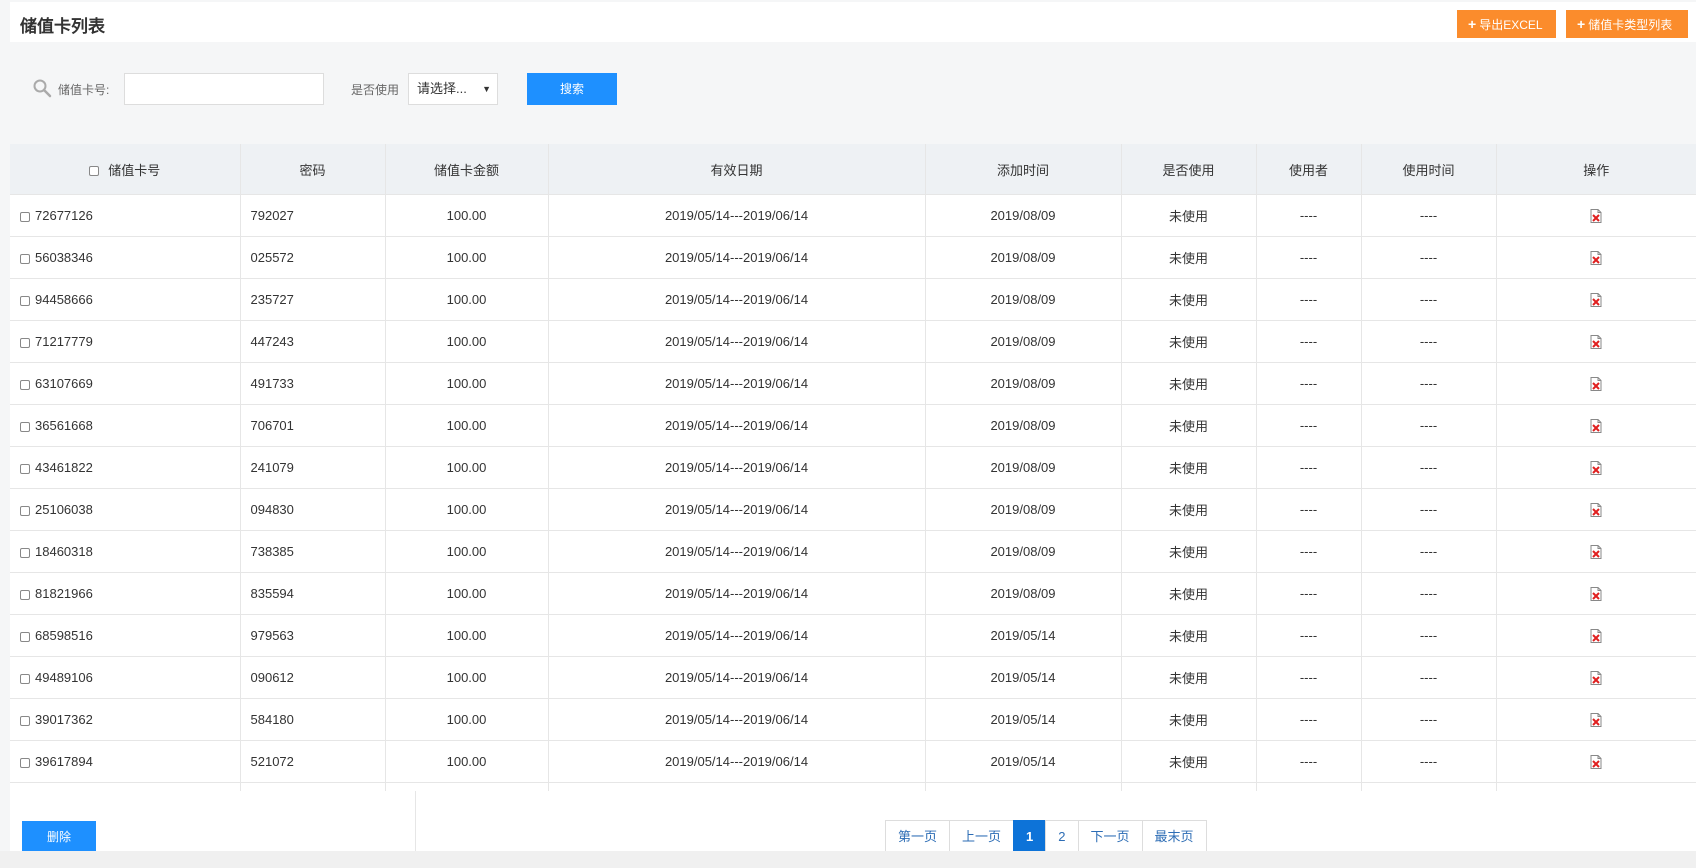 This screenshot has width=1696, height=868. I want to click on last-page-button: 最末页, so click(1174, 837).